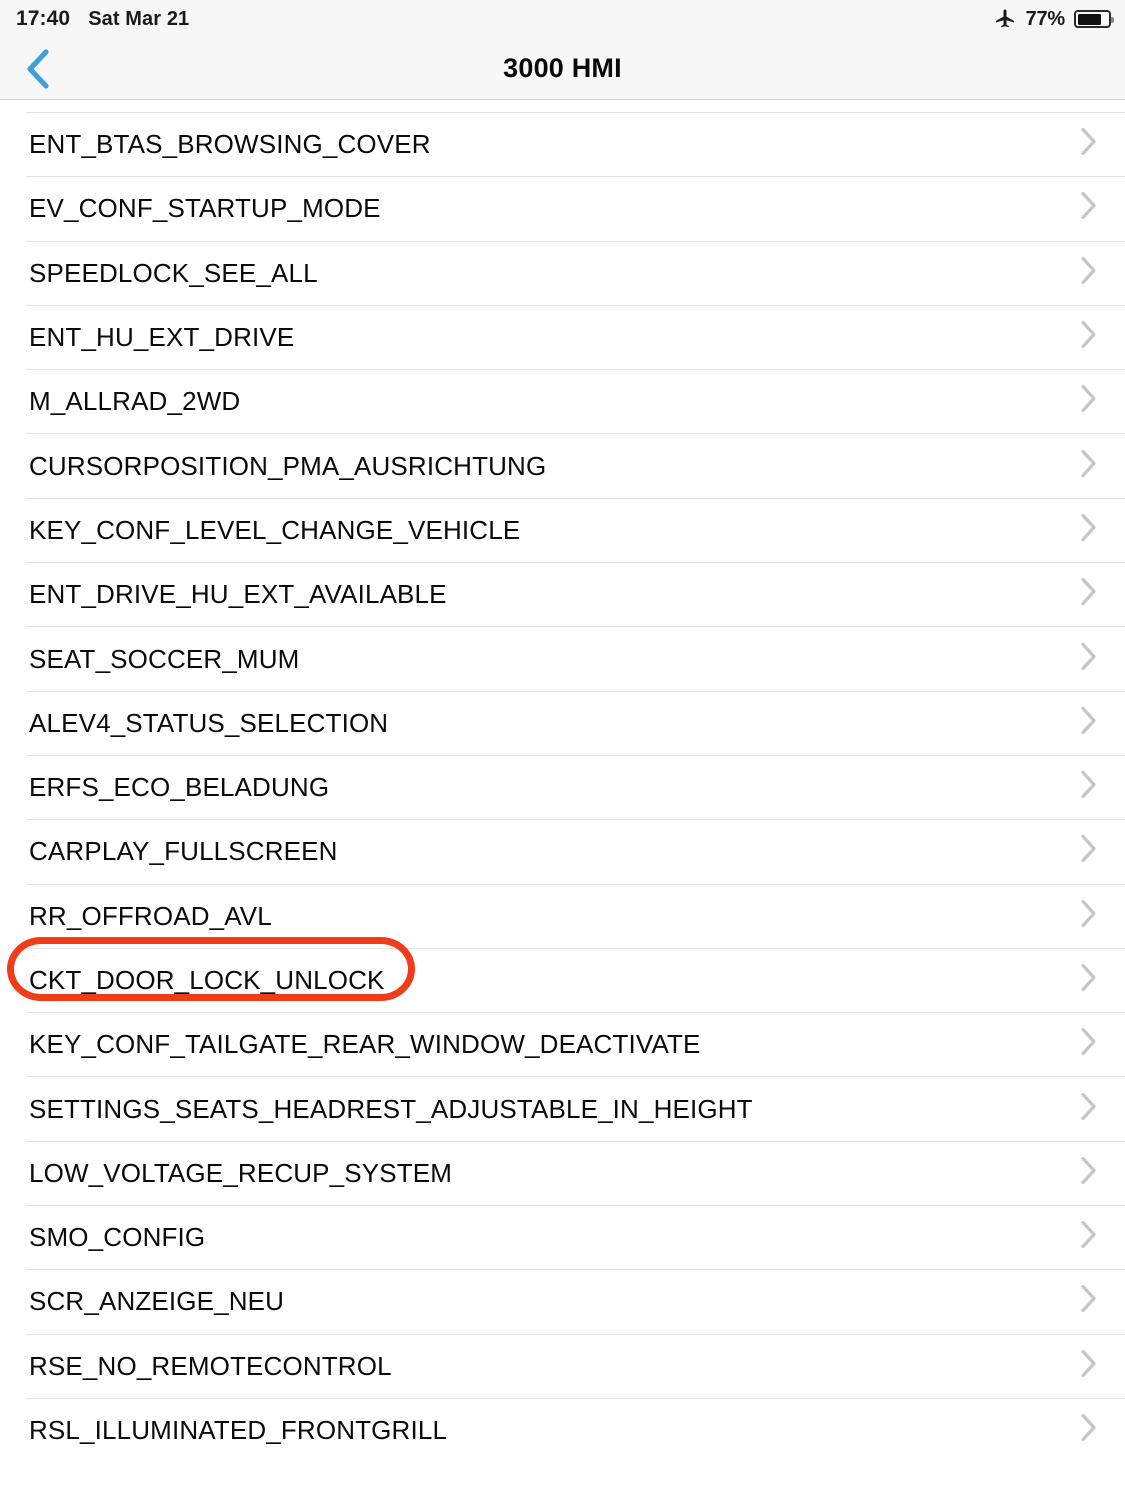 The width and height of the screenshot is (1125, 1500). I want to click on battery-percentage: 77%, so click(1045, 18).